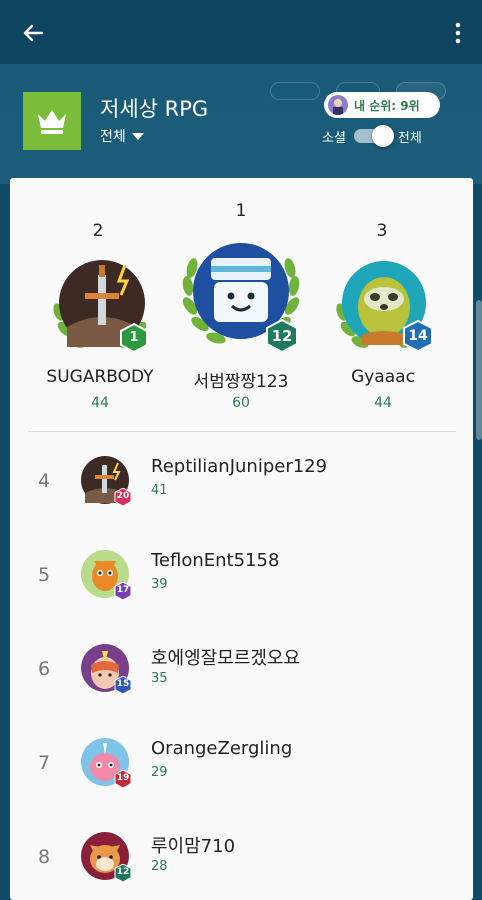 This screenshot has height=900, width=482. I want to click on podium-rank-1: 1, so click(241, 211).